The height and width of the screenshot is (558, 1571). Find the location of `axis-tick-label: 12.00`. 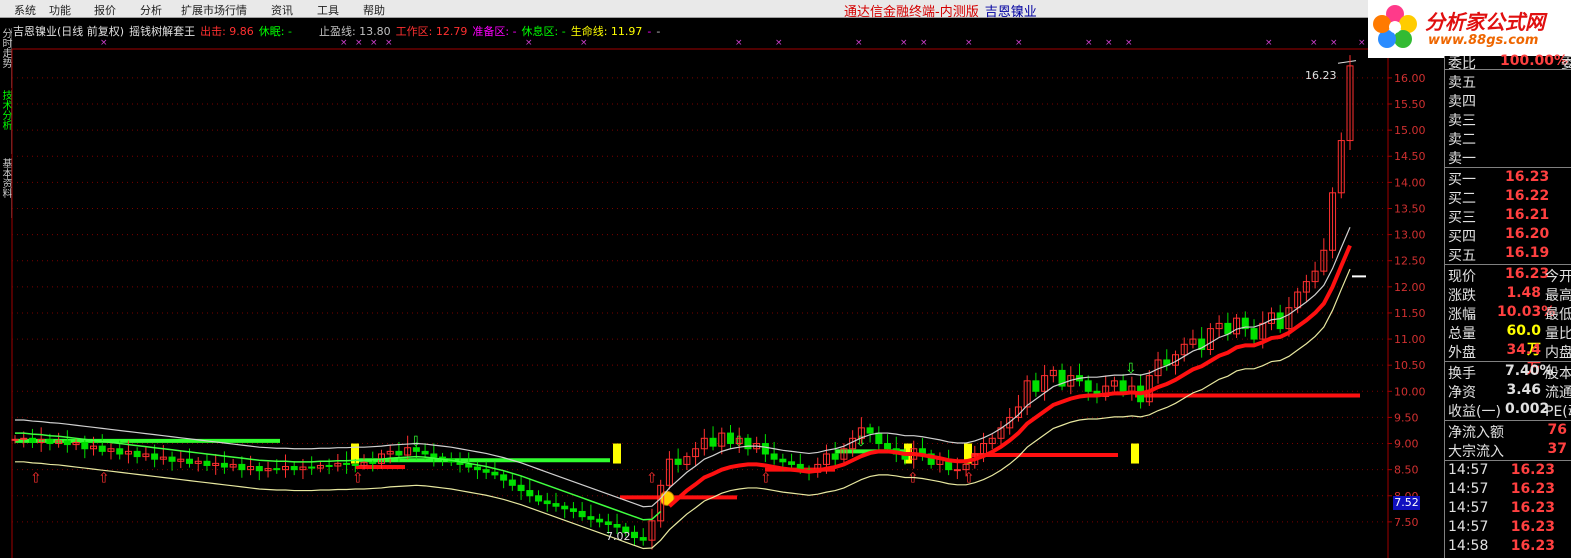

axis-tick-label: 12.00 is located at coordinates (1410, 287).